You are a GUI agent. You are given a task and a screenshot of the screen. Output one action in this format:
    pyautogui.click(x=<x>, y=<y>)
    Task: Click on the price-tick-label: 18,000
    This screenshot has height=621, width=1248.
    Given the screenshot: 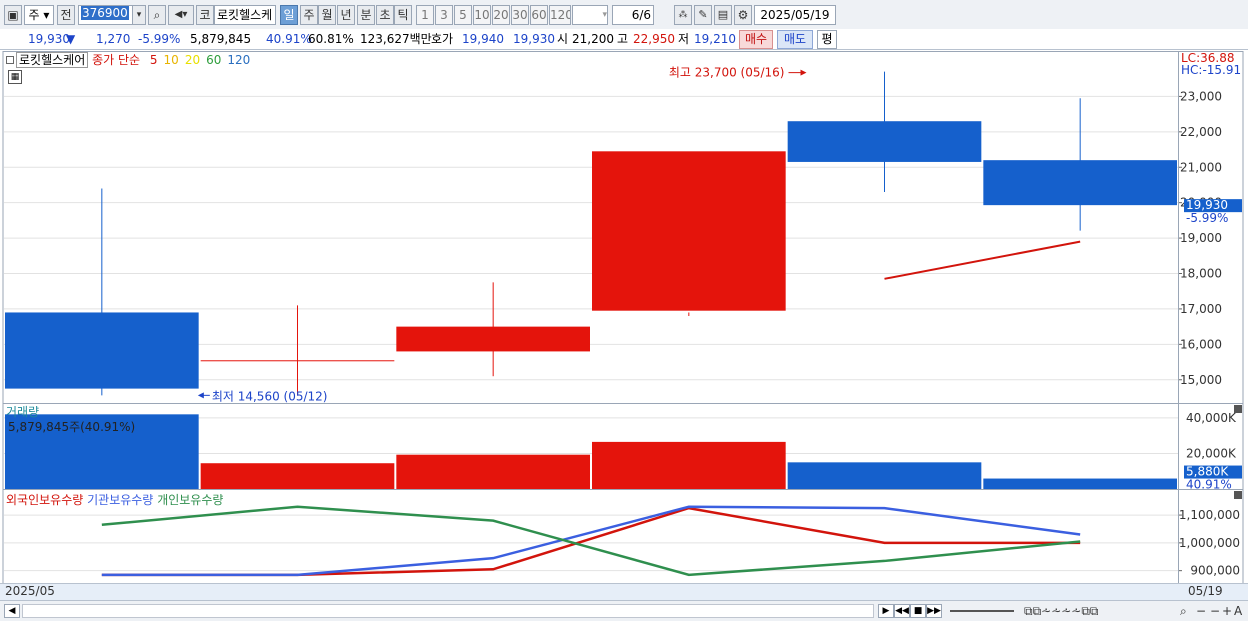 What is the action you would take?
    pyautogui.click(x=1201, y=274)
    